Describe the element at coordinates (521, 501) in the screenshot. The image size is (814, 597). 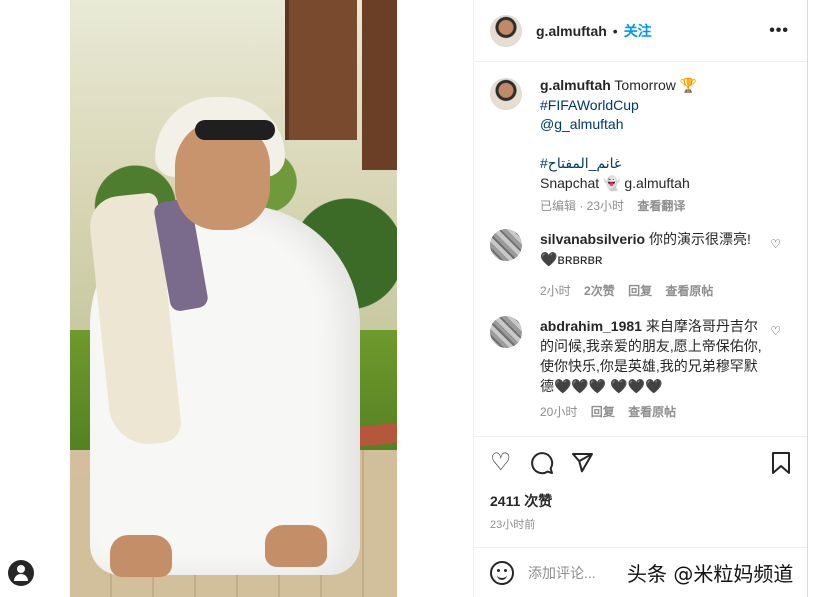
I see `likes-count: 2411 次赞` at that location.